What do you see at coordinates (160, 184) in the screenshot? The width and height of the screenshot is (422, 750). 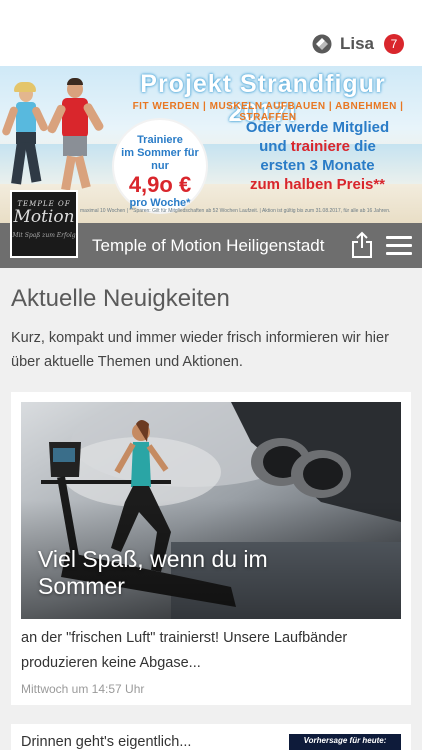 I see `price-value: 4,9o €` at bounding box center [160, 184].